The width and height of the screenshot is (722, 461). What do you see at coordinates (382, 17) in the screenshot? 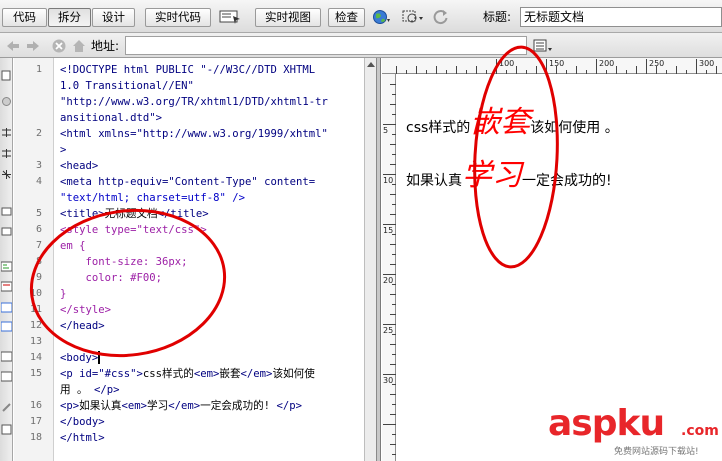
I see `globe-preview-icon` at bounding box center [382, 17].